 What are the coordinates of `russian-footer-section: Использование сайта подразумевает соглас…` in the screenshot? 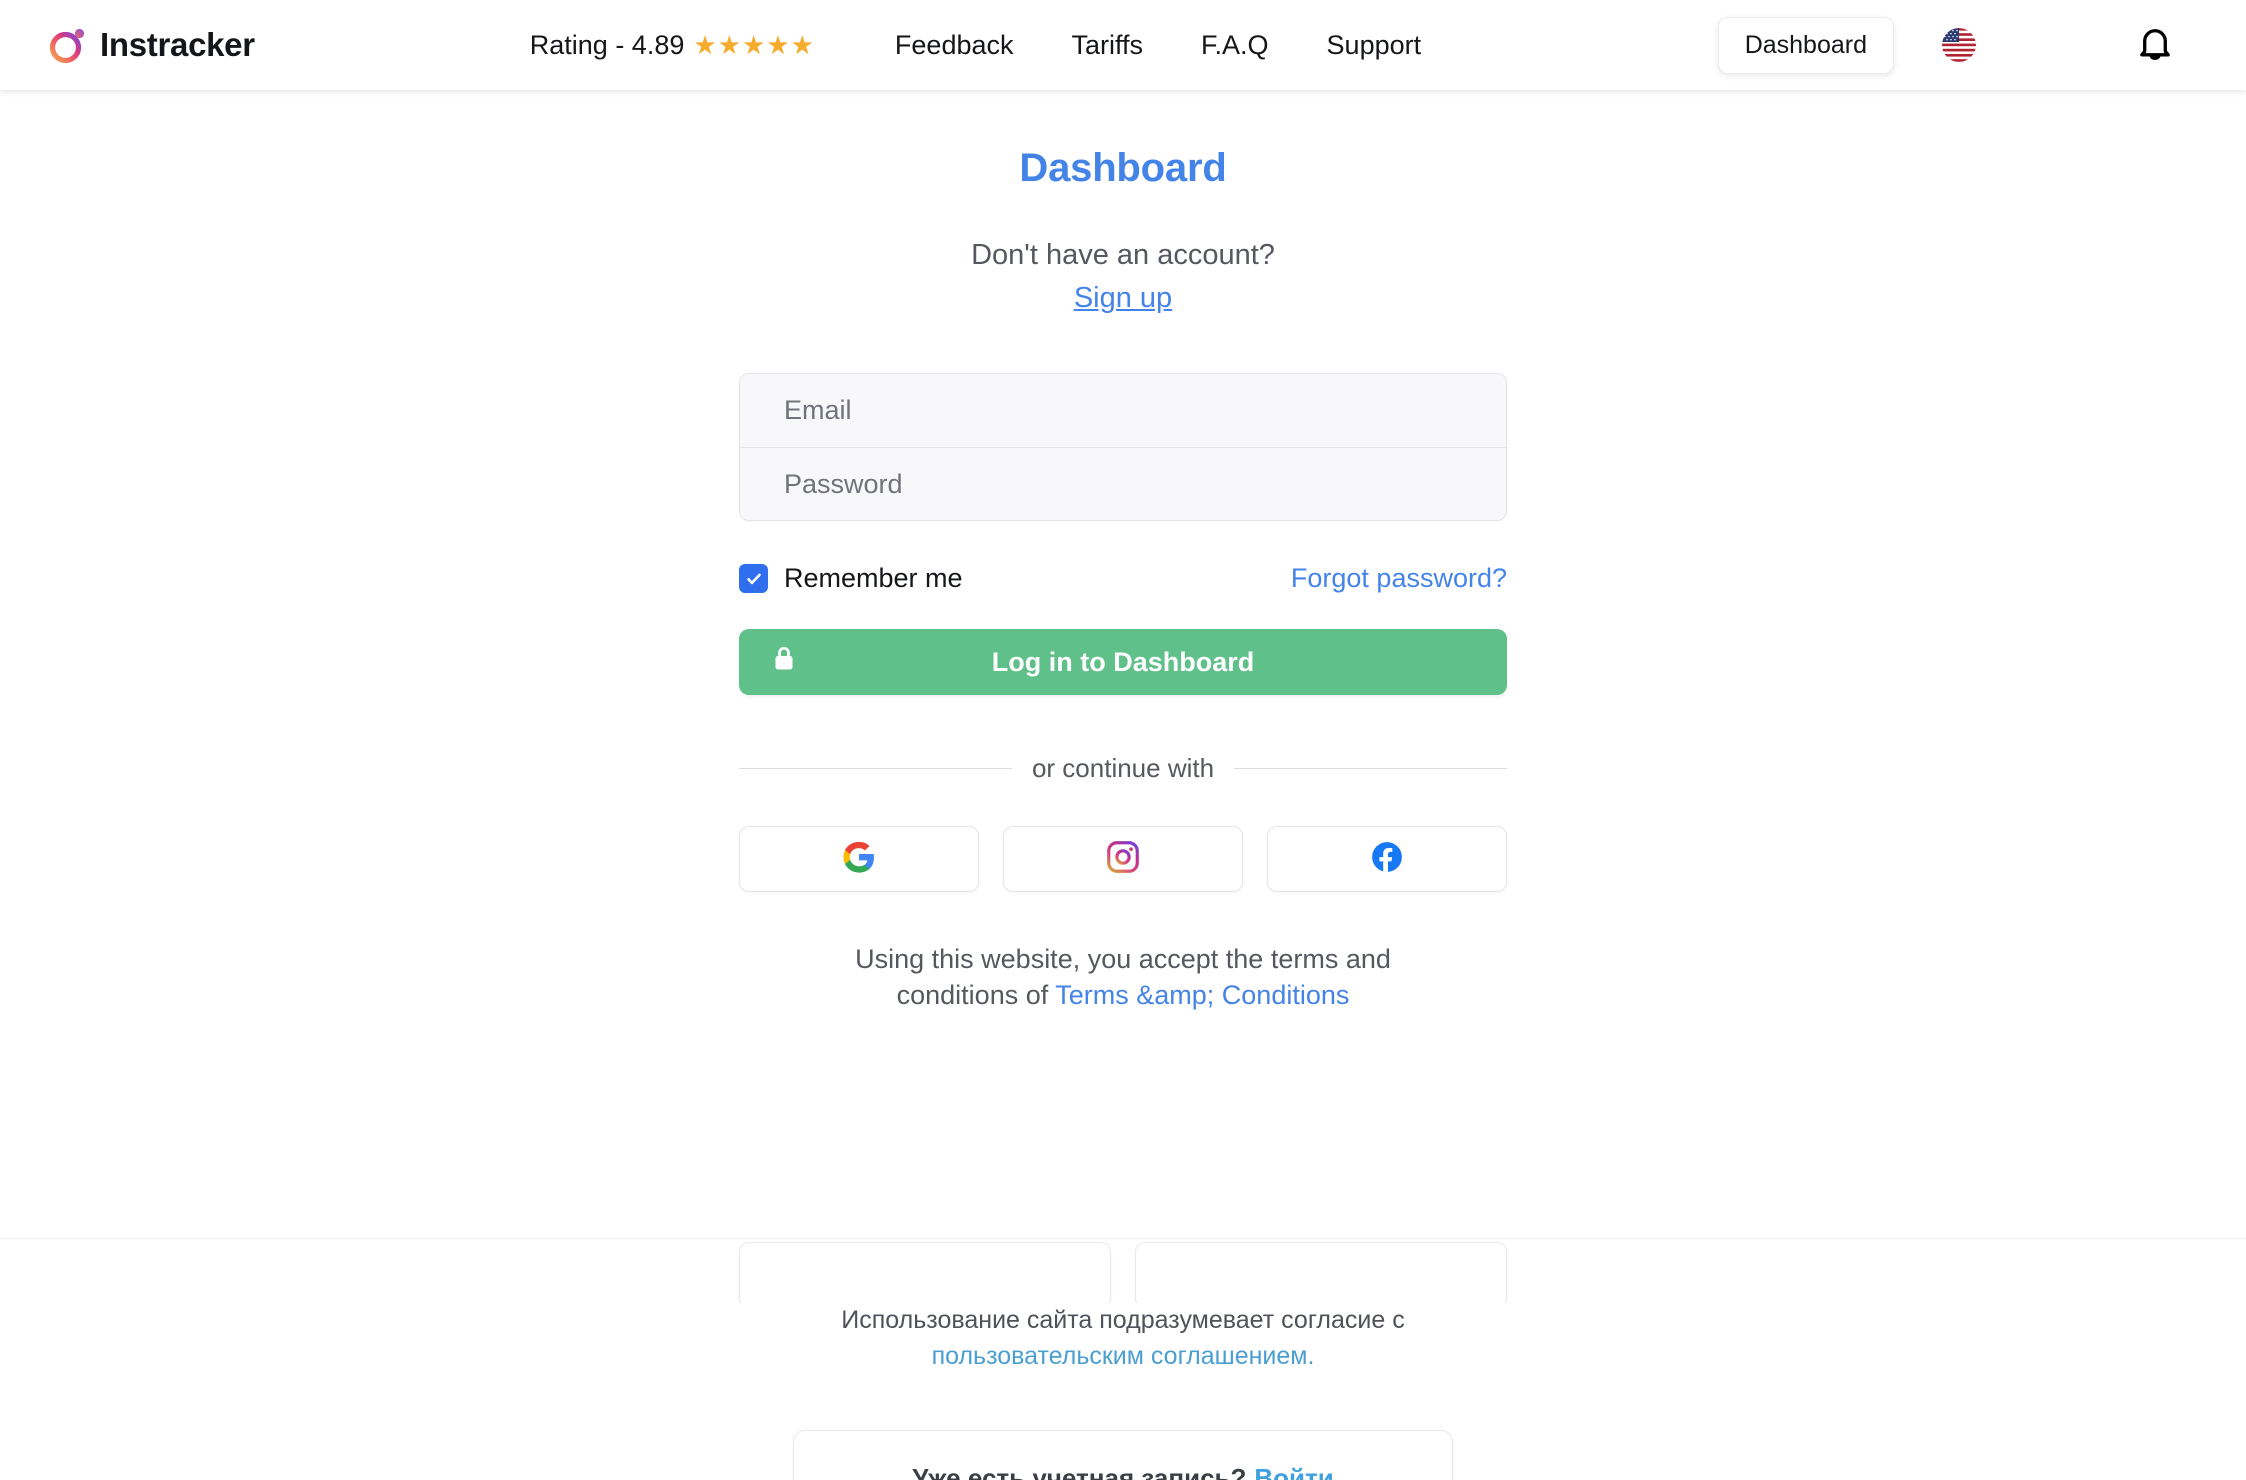 It's located at (1123, 1391).